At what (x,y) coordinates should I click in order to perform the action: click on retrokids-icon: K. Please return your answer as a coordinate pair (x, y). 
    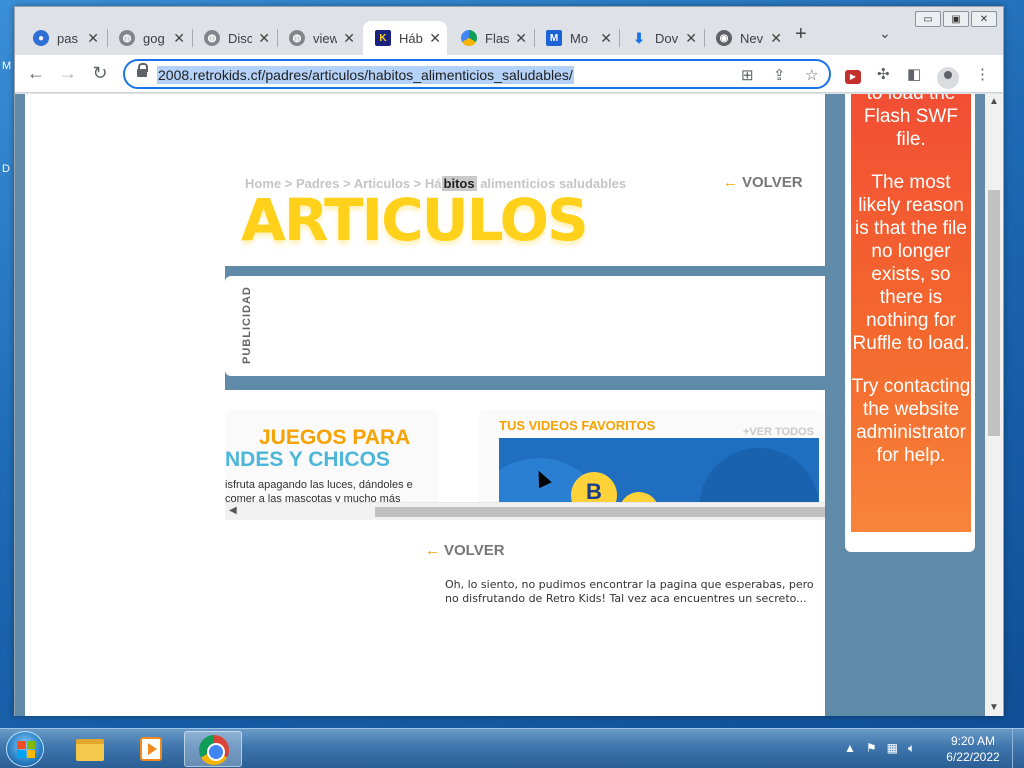
    Looking at the image, I should click on (383, 38).